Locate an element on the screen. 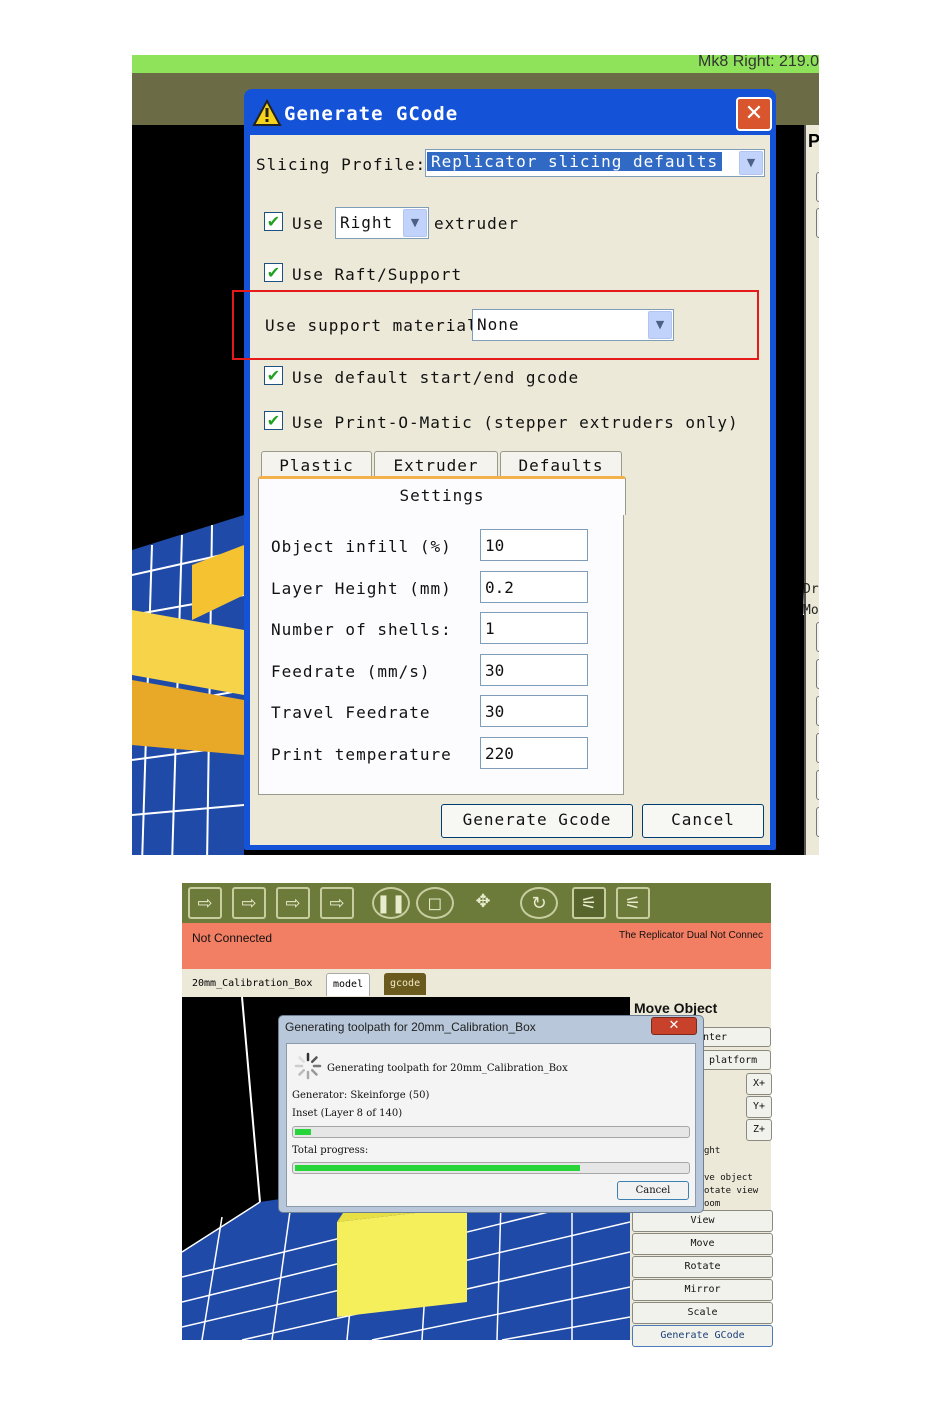  build-icon: ⇨ is located at coordinates (293, 903).